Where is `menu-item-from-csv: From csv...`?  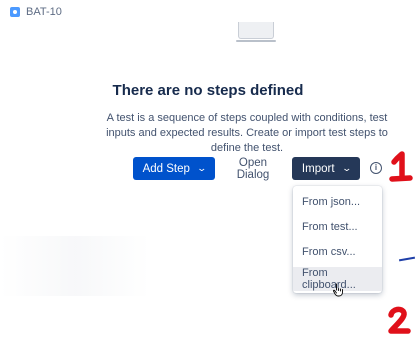 menu-item-from-csv: From csv... is located at coordinates (337, 252).